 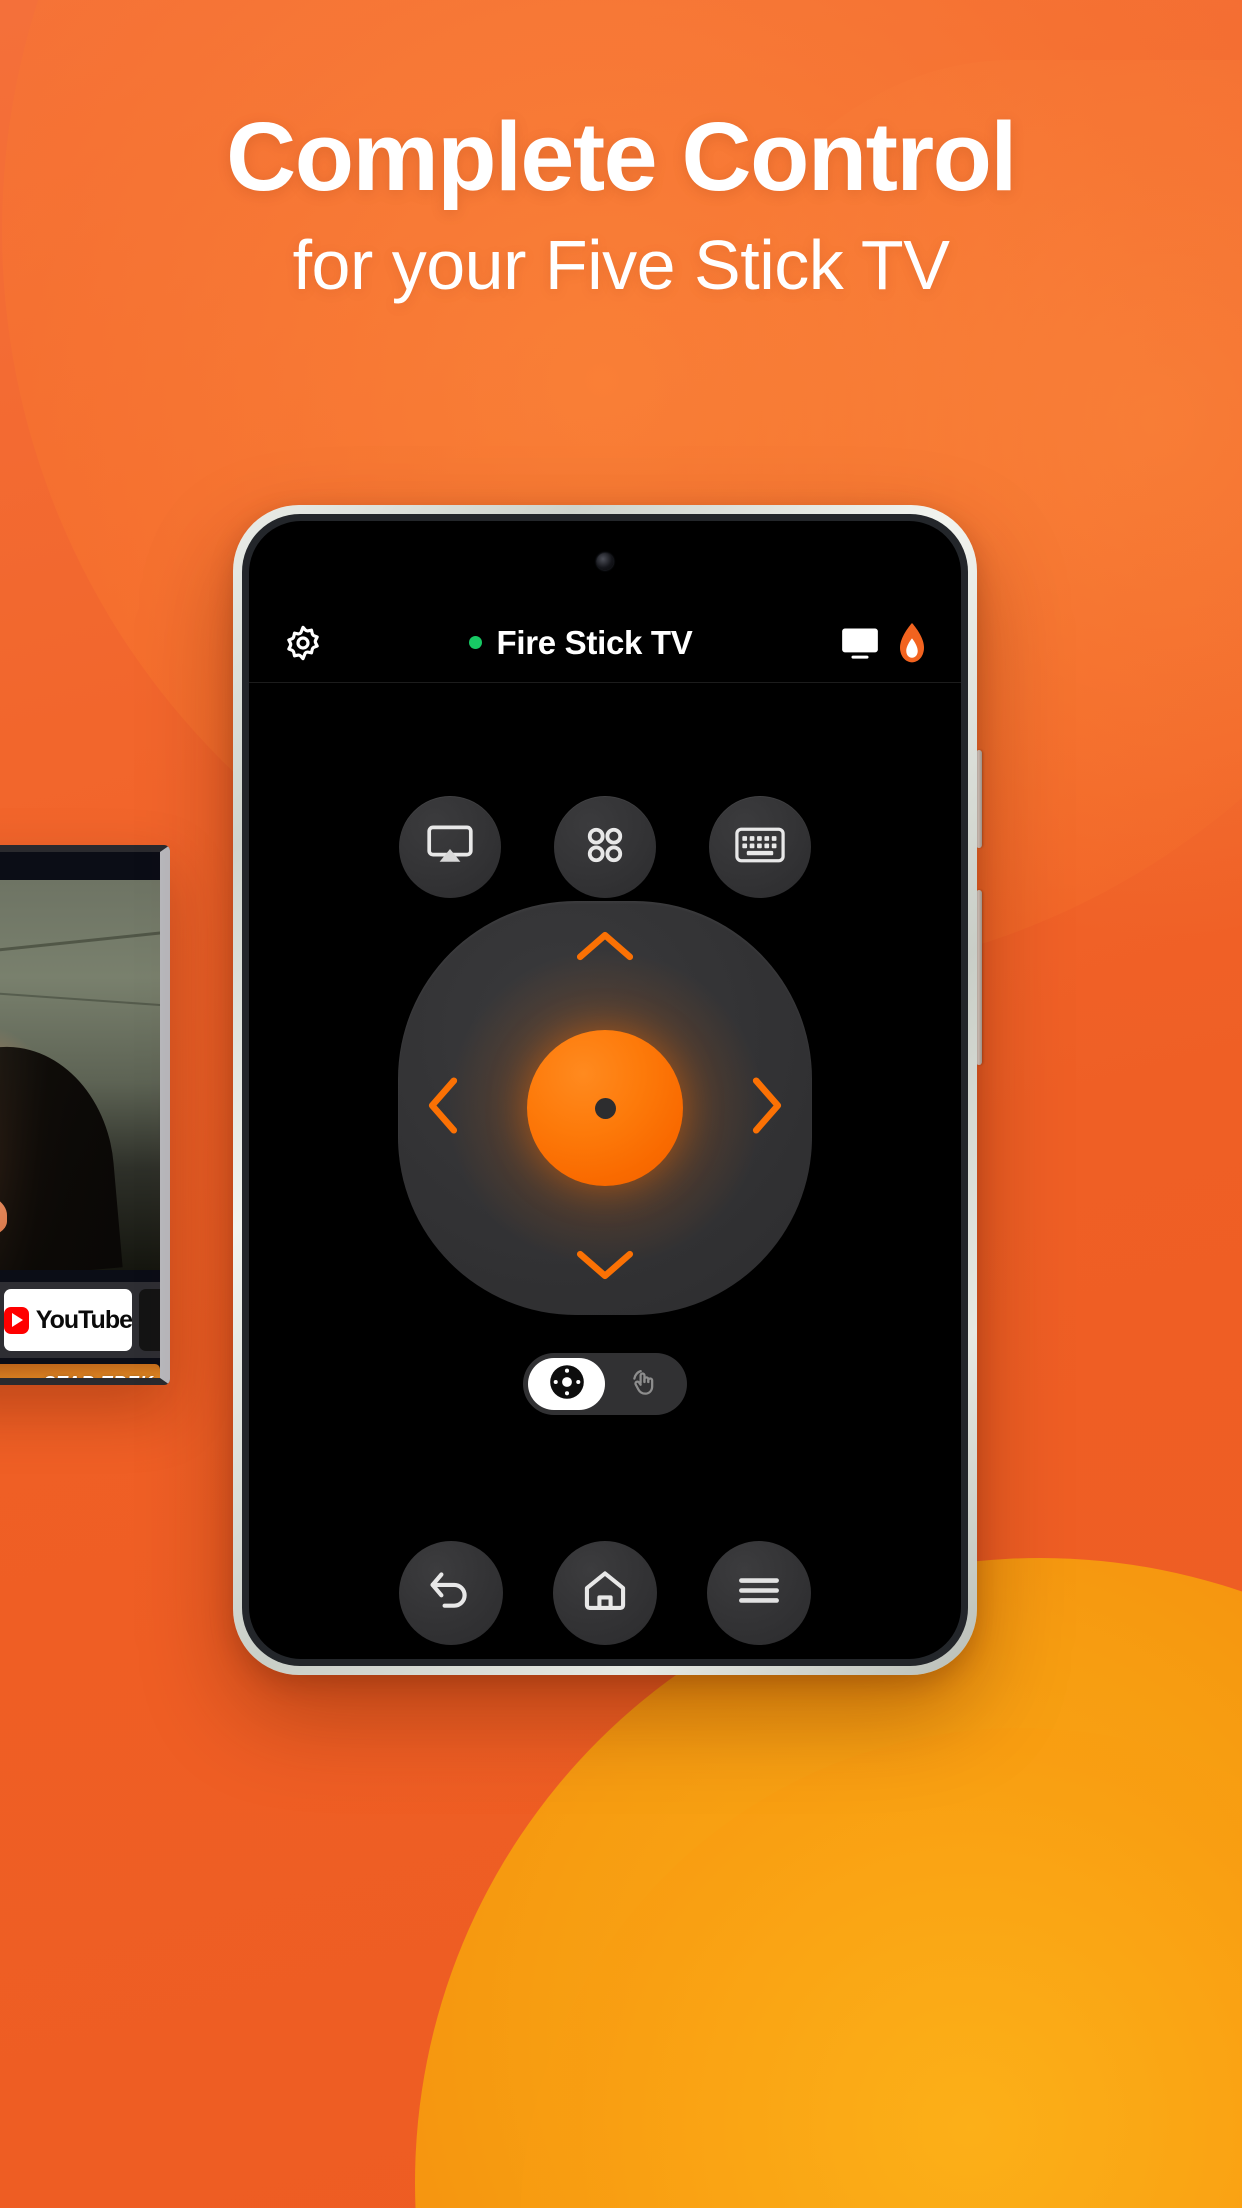 I want to click on hero-subtitle: for your Five Stick TV, so click(x=621, y=264).